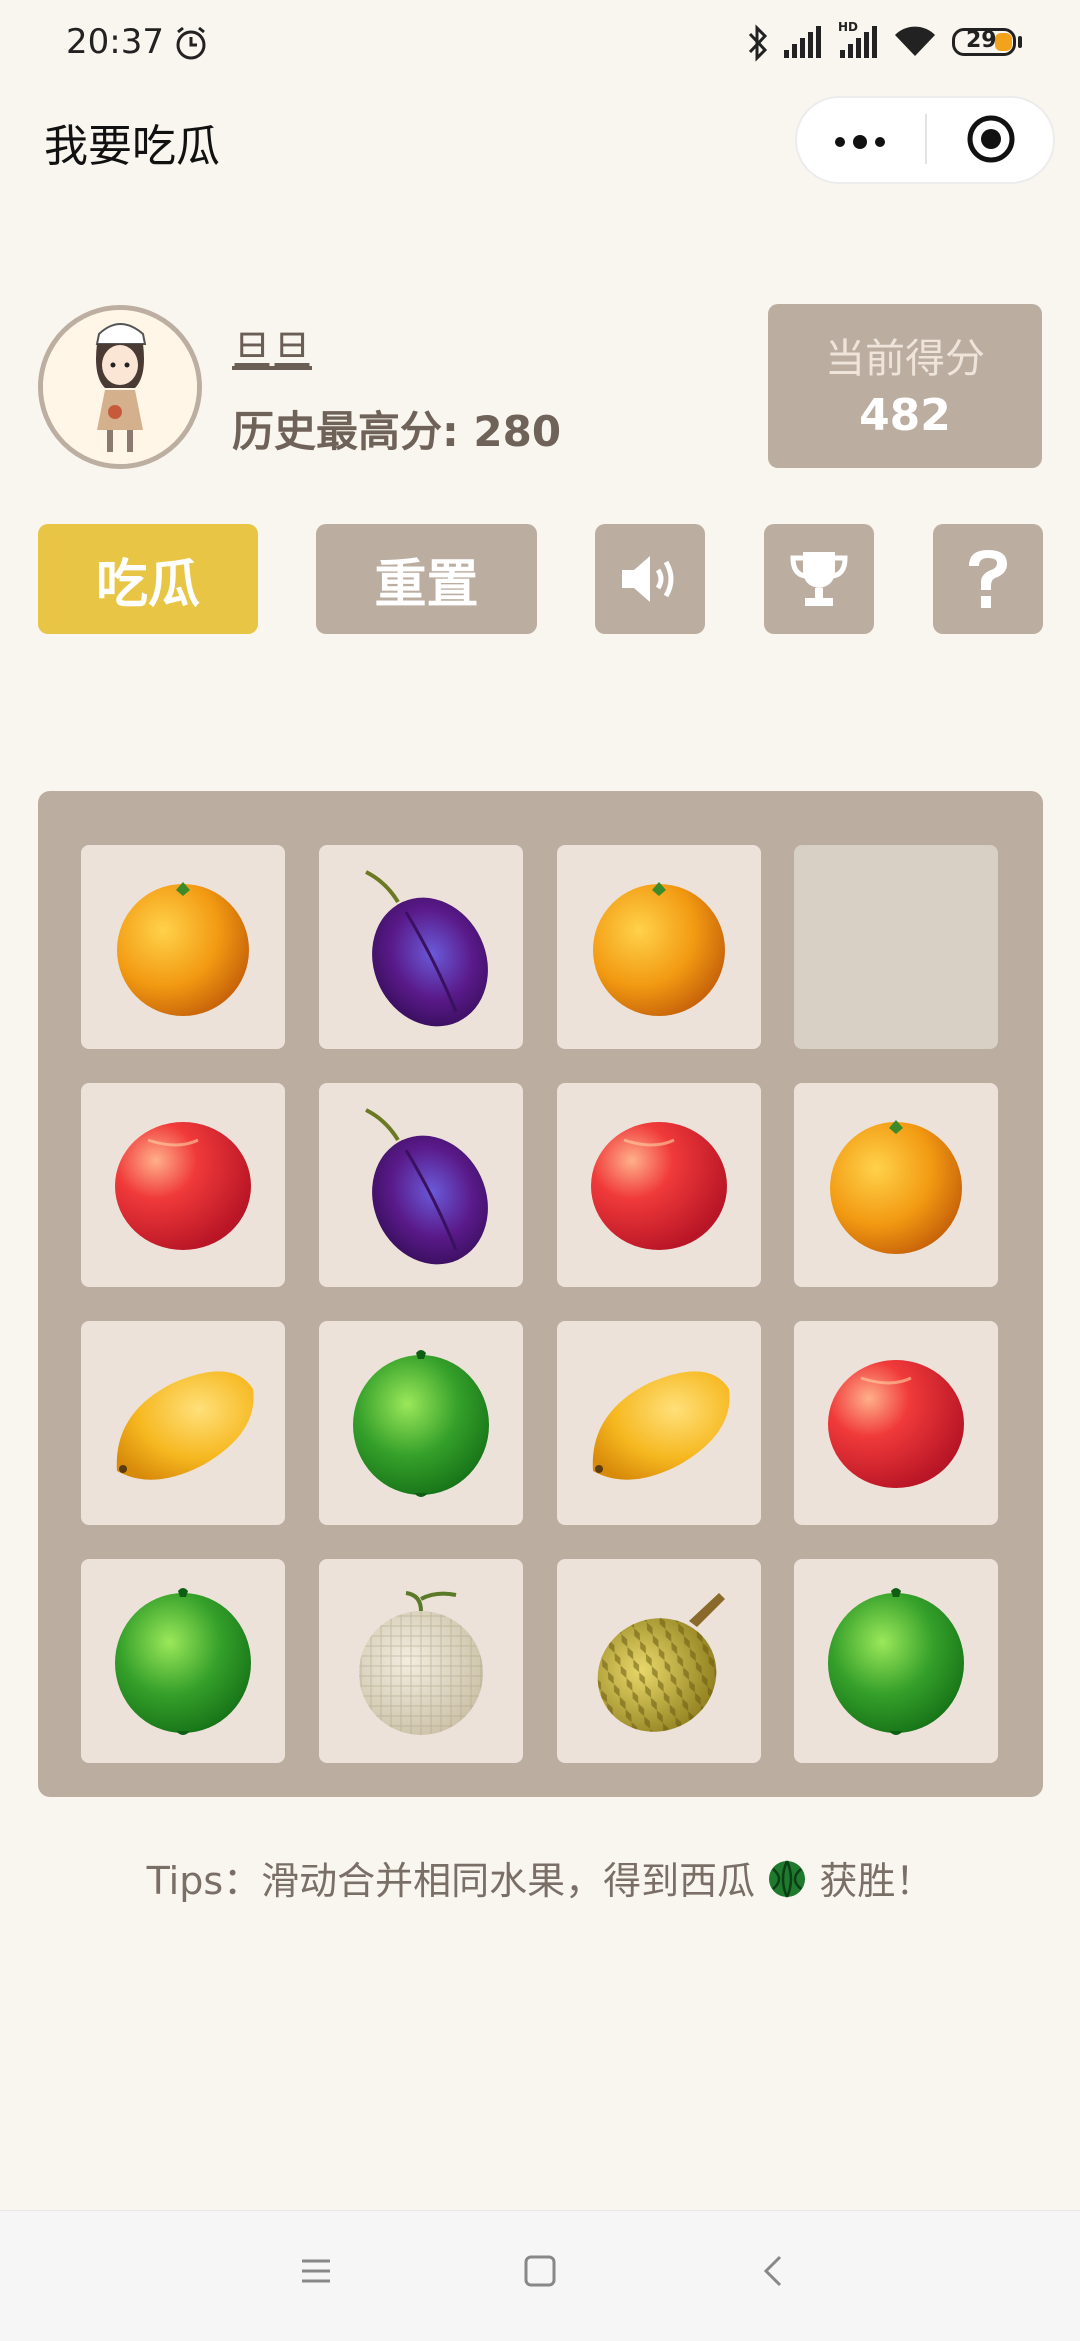  I want to click on tips-text-after: 获胜！, so click(876, 1881).